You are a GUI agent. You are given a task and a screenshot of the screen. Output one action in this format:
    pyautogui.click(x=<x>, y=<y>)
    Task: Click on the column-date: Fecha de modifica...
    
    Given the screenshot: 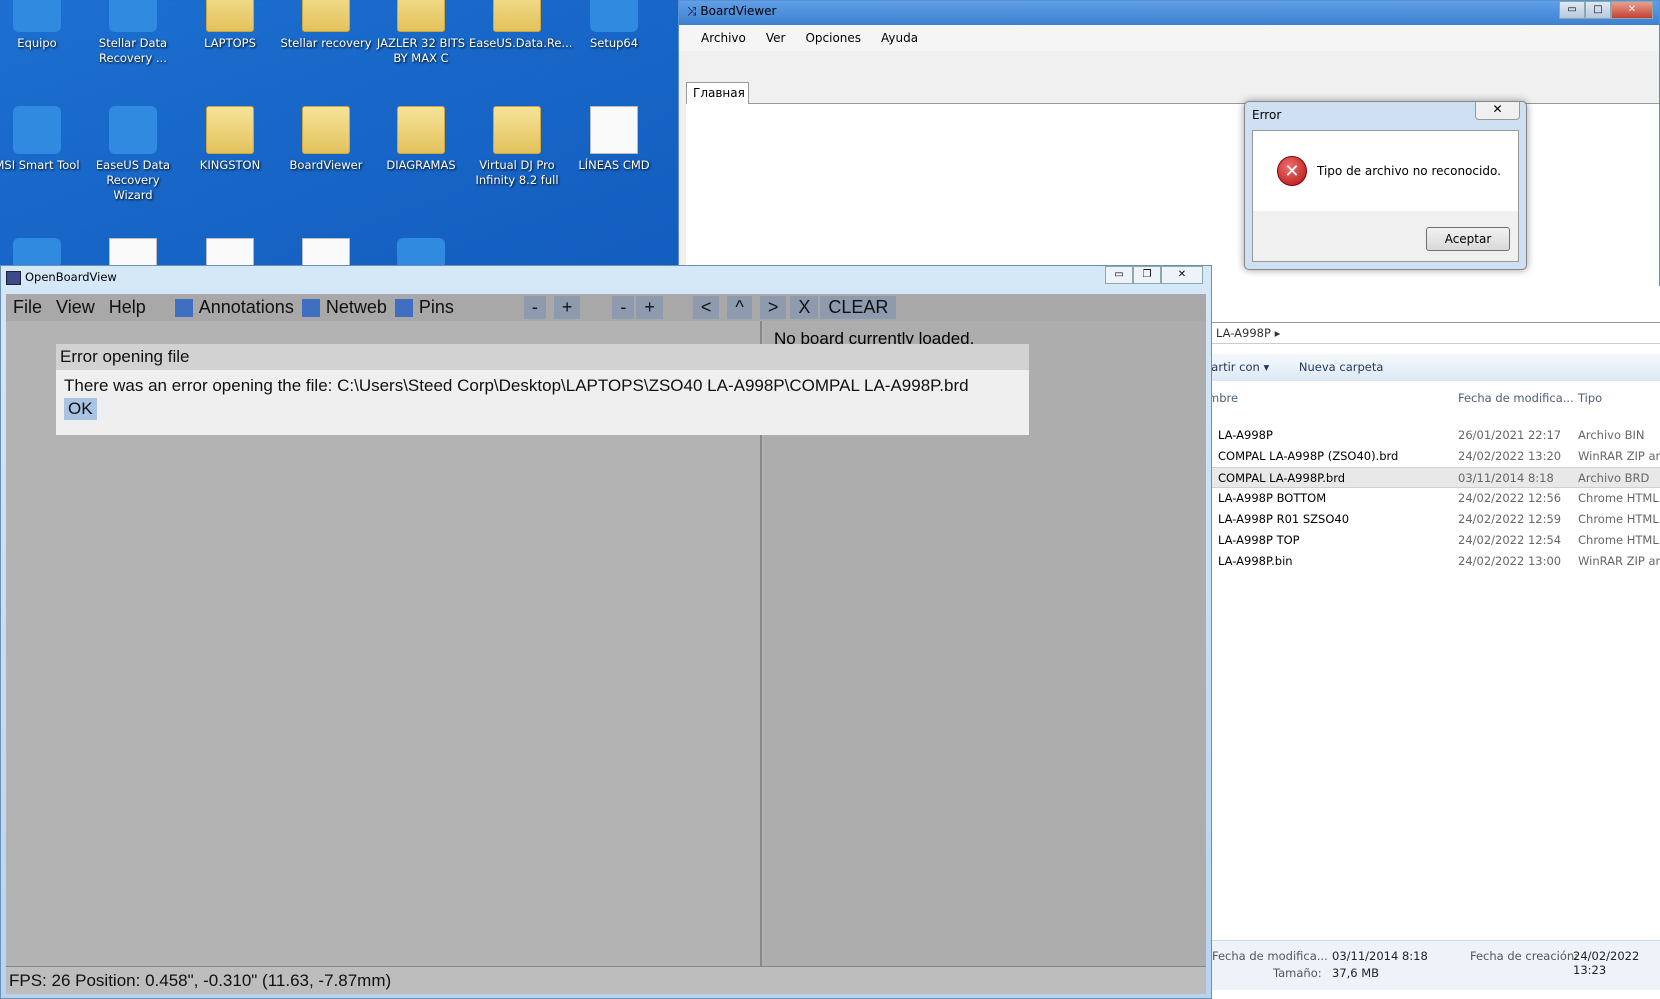 What is the action you would take?
    pyautogui.click(x=1516, y=398)
    